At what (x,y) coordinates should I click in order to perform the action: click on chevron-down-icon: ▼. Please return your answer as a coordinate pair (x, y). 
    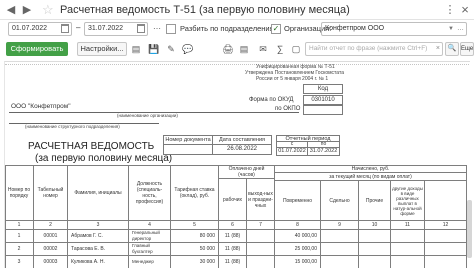
    Looking at the image, I should click on (451, 29).